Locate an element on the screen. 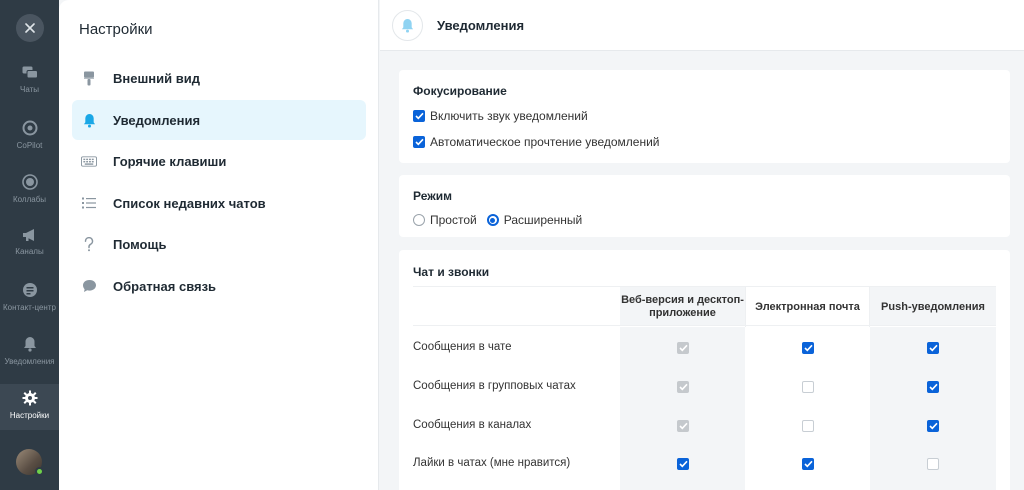  sidebar-item-label: Список недавних чатов is located at coordinates (189, 203).